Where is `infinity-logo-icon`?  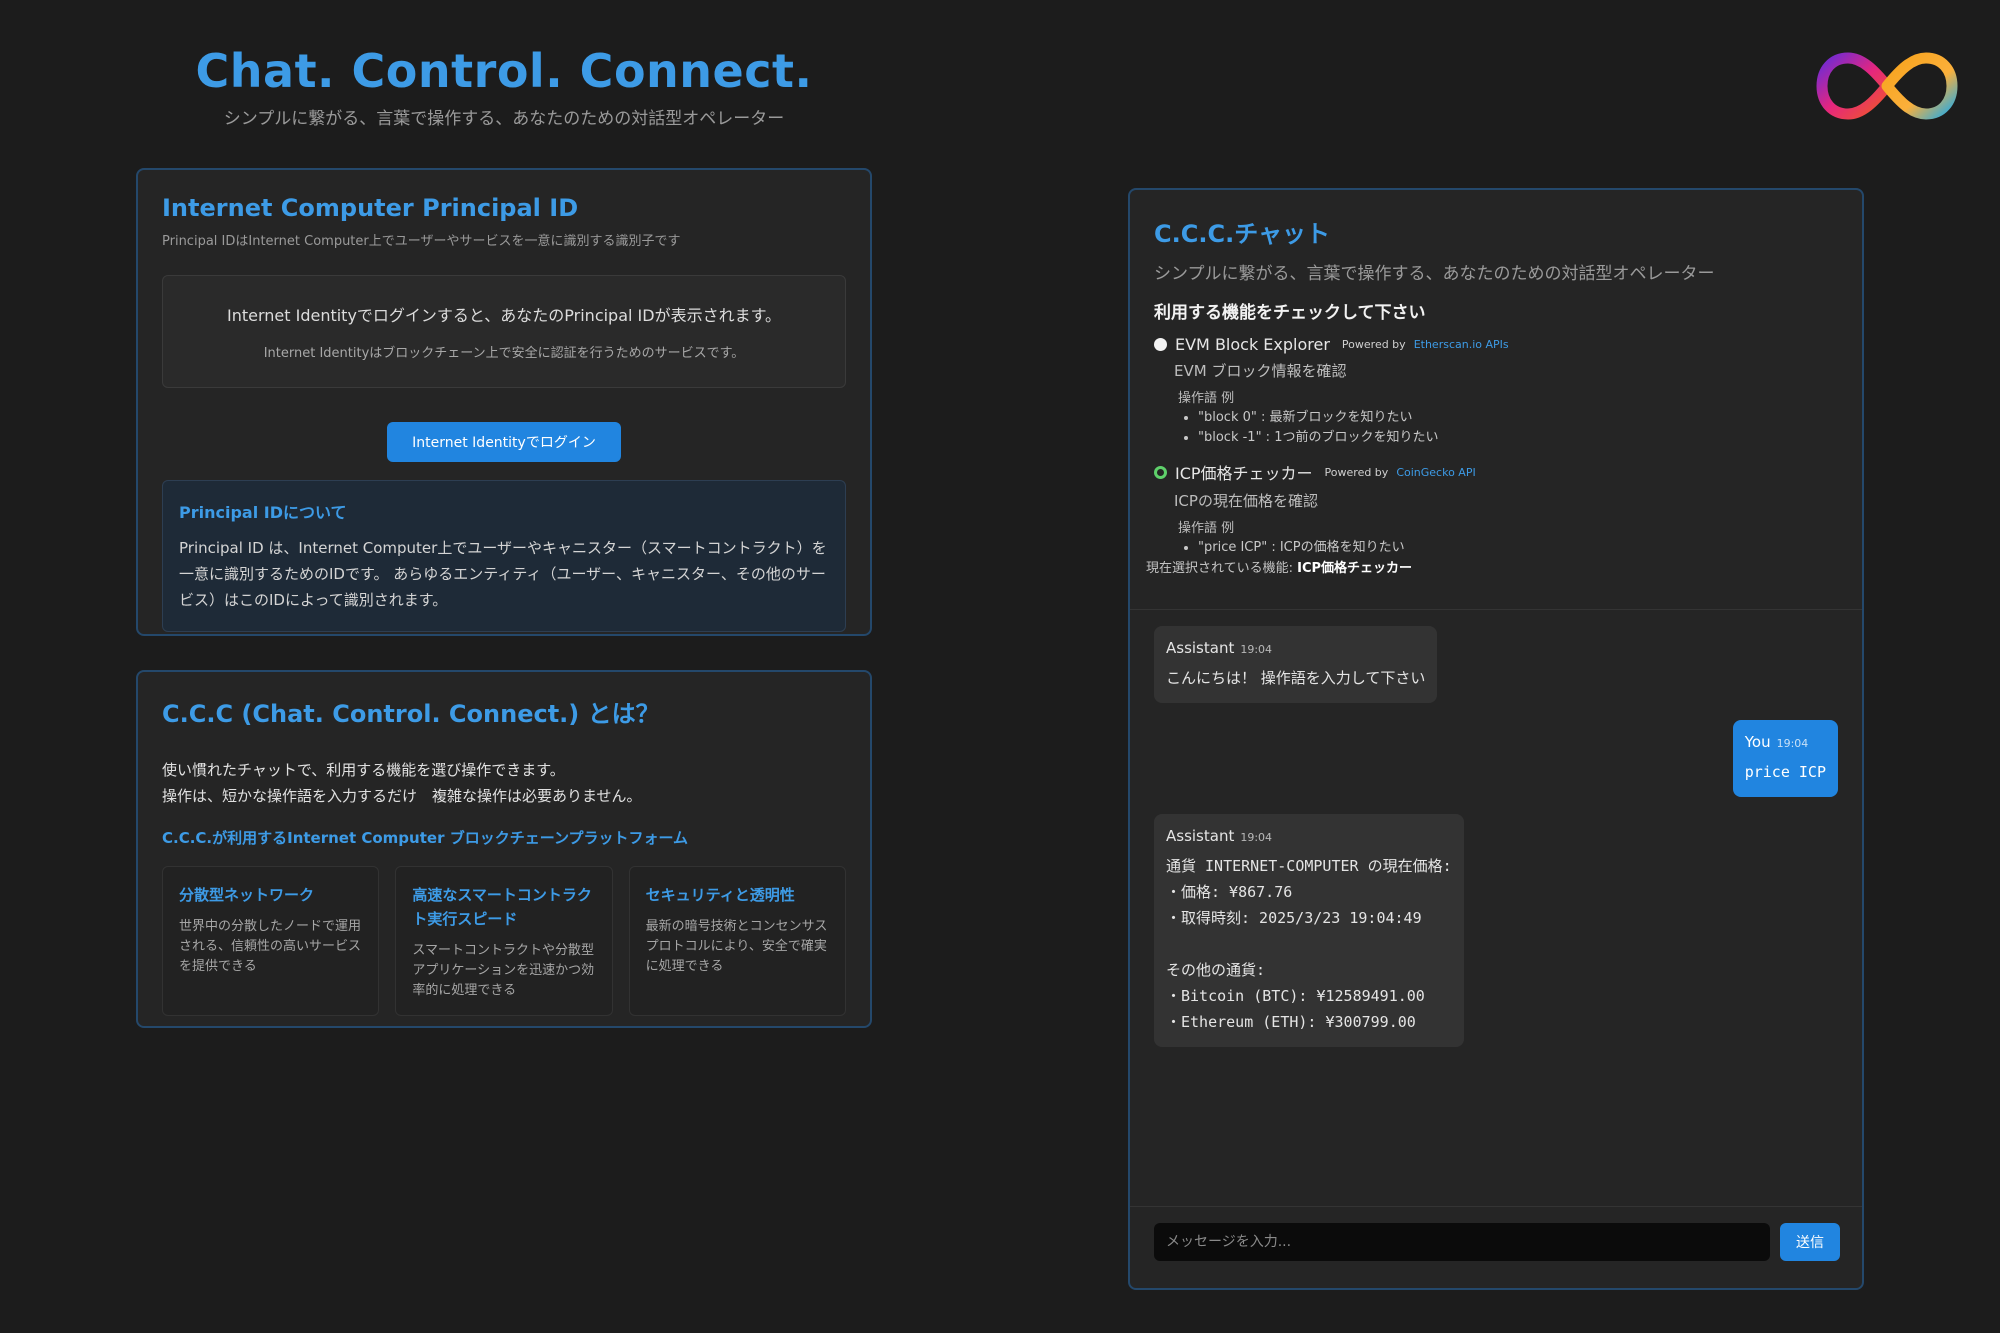 infinity-logo-icon is located at coordinates (1887, 86).